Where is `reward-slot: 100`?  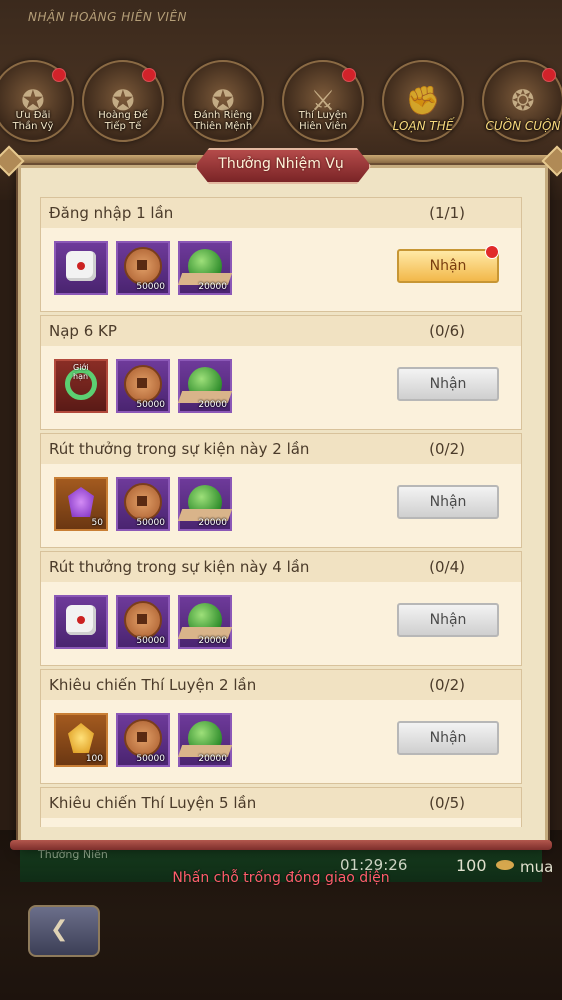
reward-slot: 100 is located at coordinates (81, 740).